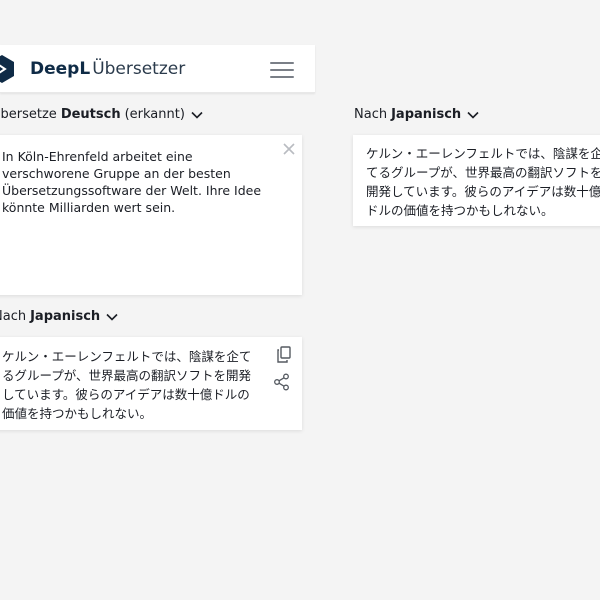 The width and height of the screenshot is (600, 600). I want to click on hamburger-menu-icon, so click(283, 70).